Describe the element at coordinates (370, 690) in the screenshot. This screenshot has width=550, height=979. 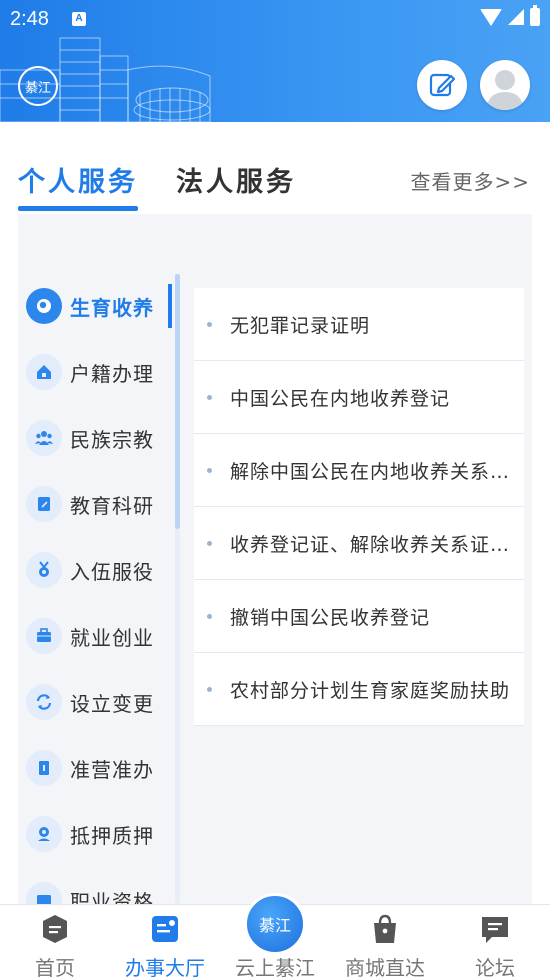
I see `service-title: 农村部分计划生育家庭奖励扶助` at that location.